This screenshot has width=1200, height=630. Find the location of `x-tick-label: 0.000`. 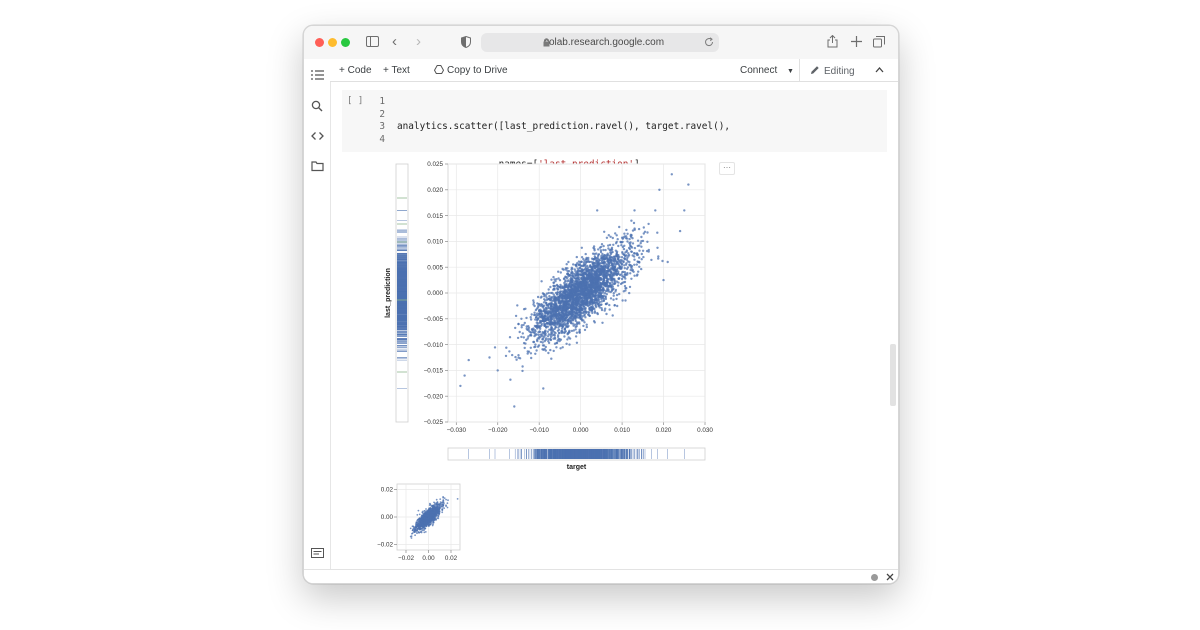

x-tick-label: 0.000 is located at coordinates (581, 430).